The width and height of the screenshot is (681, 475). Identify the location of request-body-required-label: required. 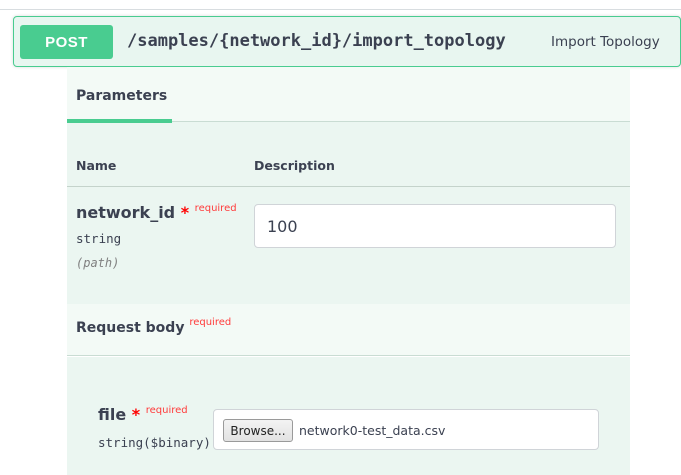
(210, 322).